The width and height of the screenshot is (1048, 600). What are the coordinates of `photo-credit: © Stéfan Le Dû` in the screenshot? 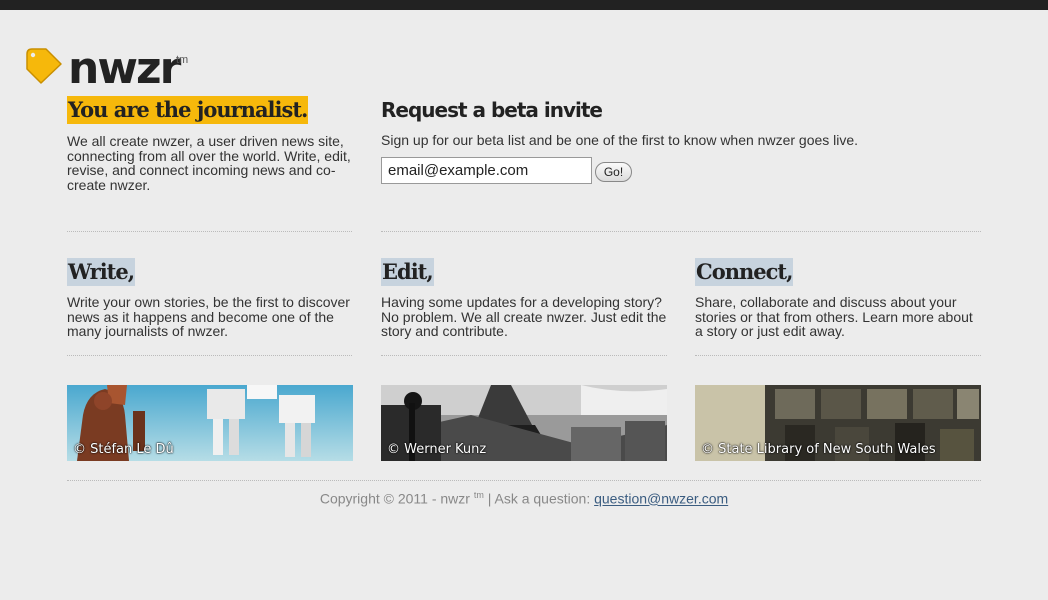 It's located at (123, 449).